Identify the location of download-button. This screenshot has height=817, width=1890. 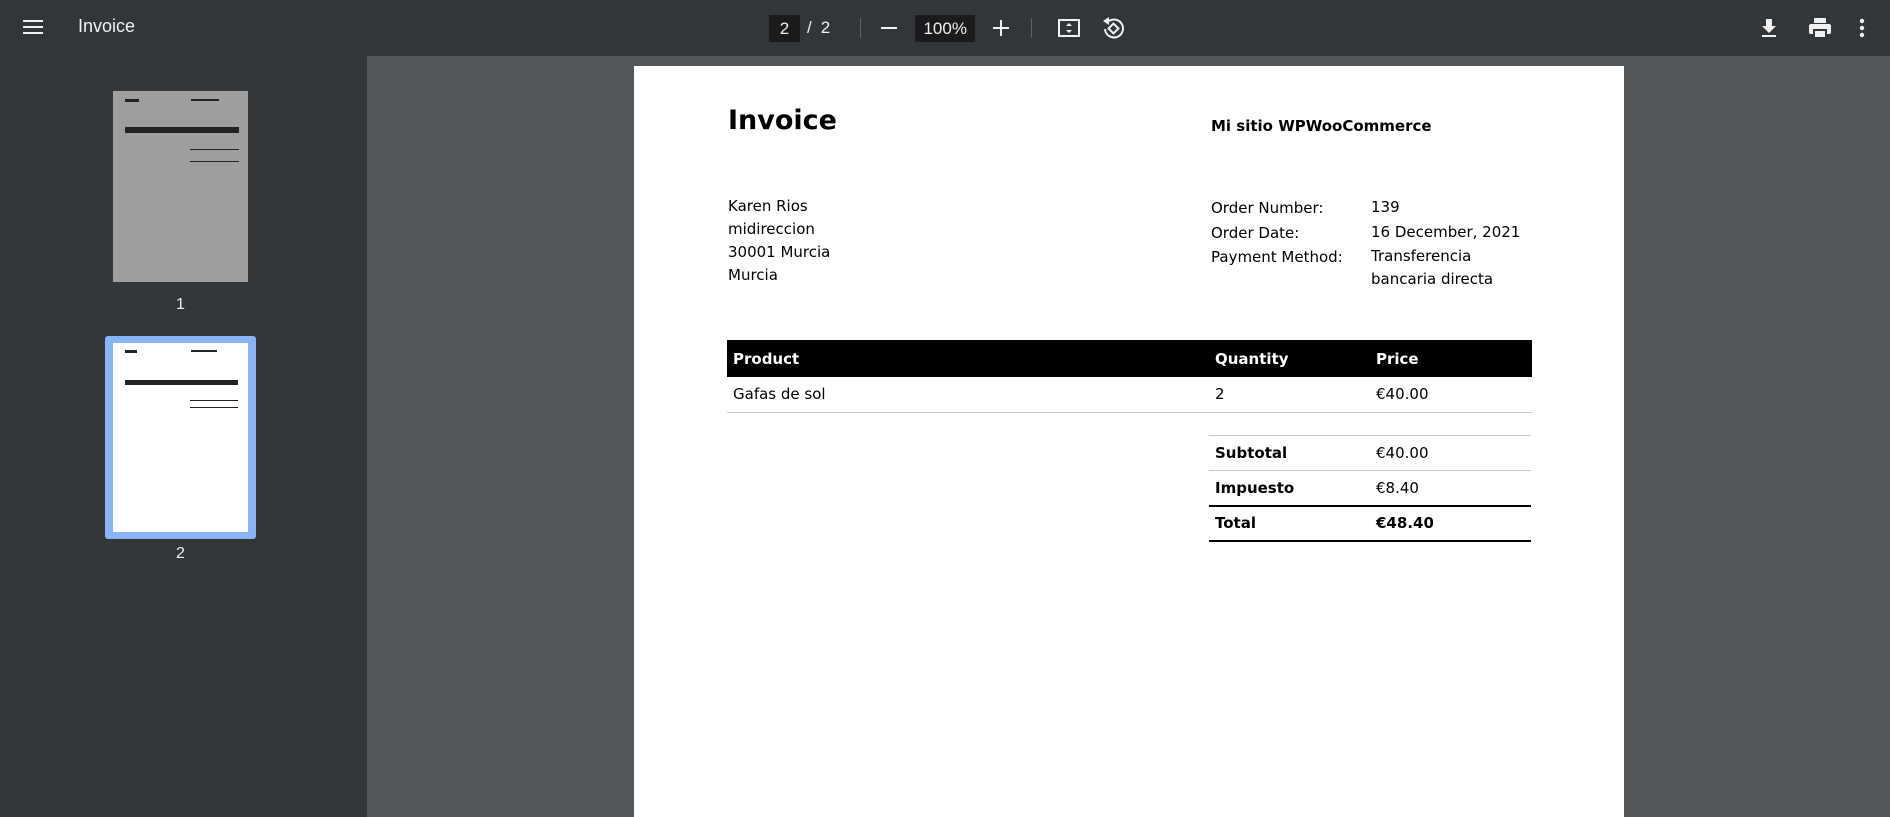
(1769, 28).